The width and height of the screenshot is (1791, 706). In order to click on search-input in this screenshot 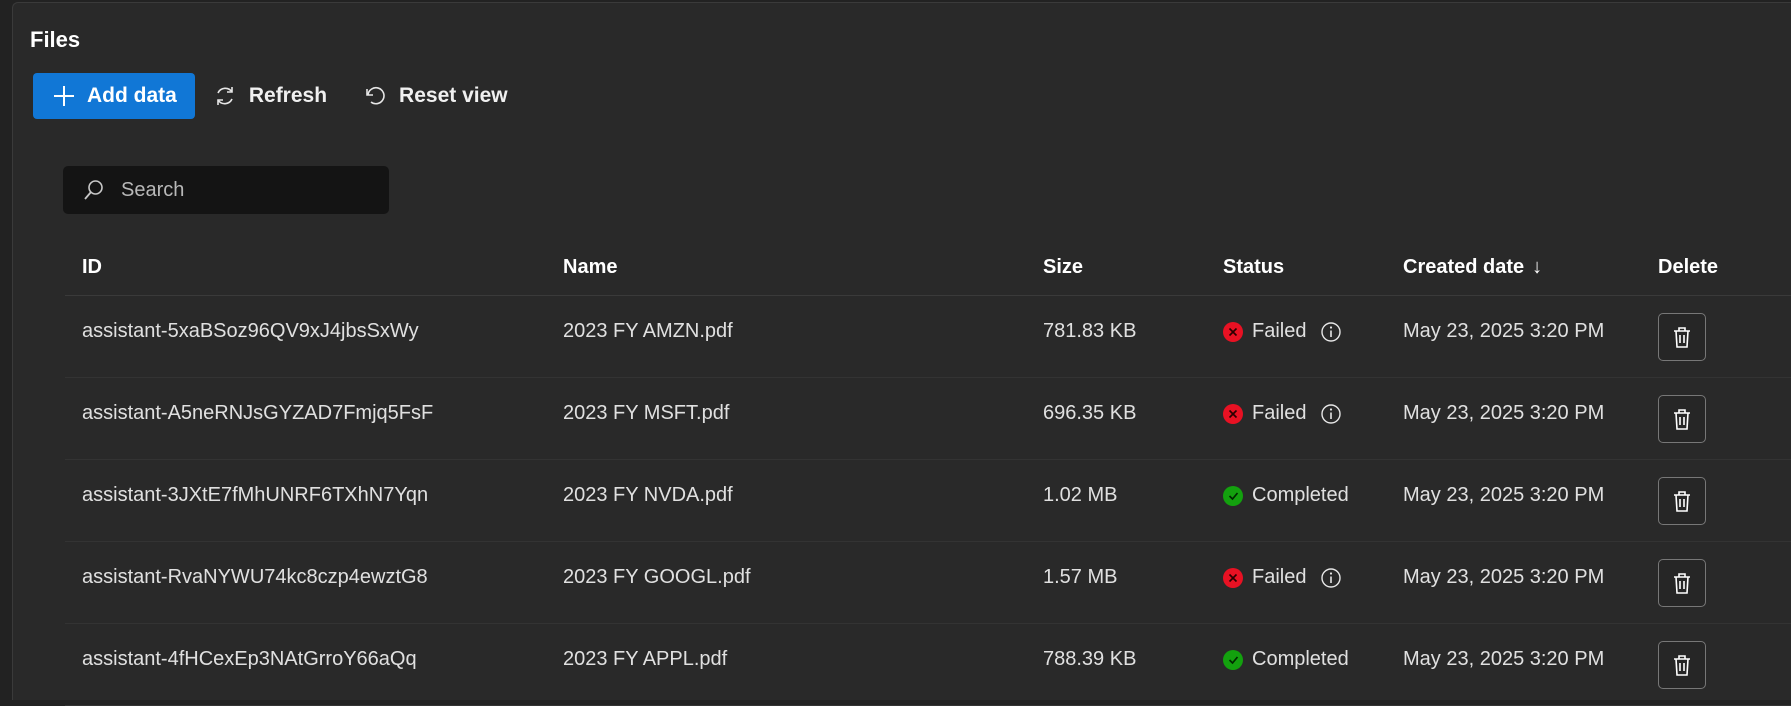, I will do `click(241, 190)`.